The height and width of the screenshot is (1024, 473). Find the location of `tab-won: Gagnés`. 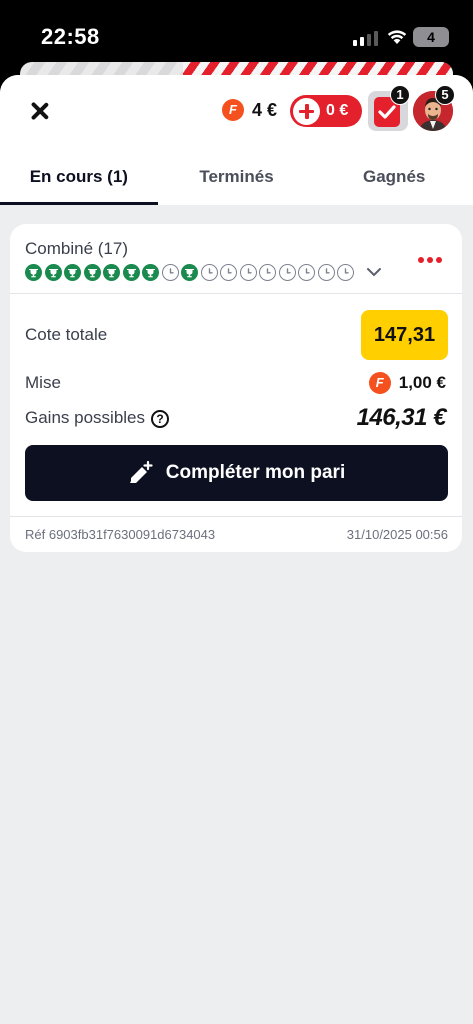

tab-won: Gagnés is located at coordinates (394, 179).